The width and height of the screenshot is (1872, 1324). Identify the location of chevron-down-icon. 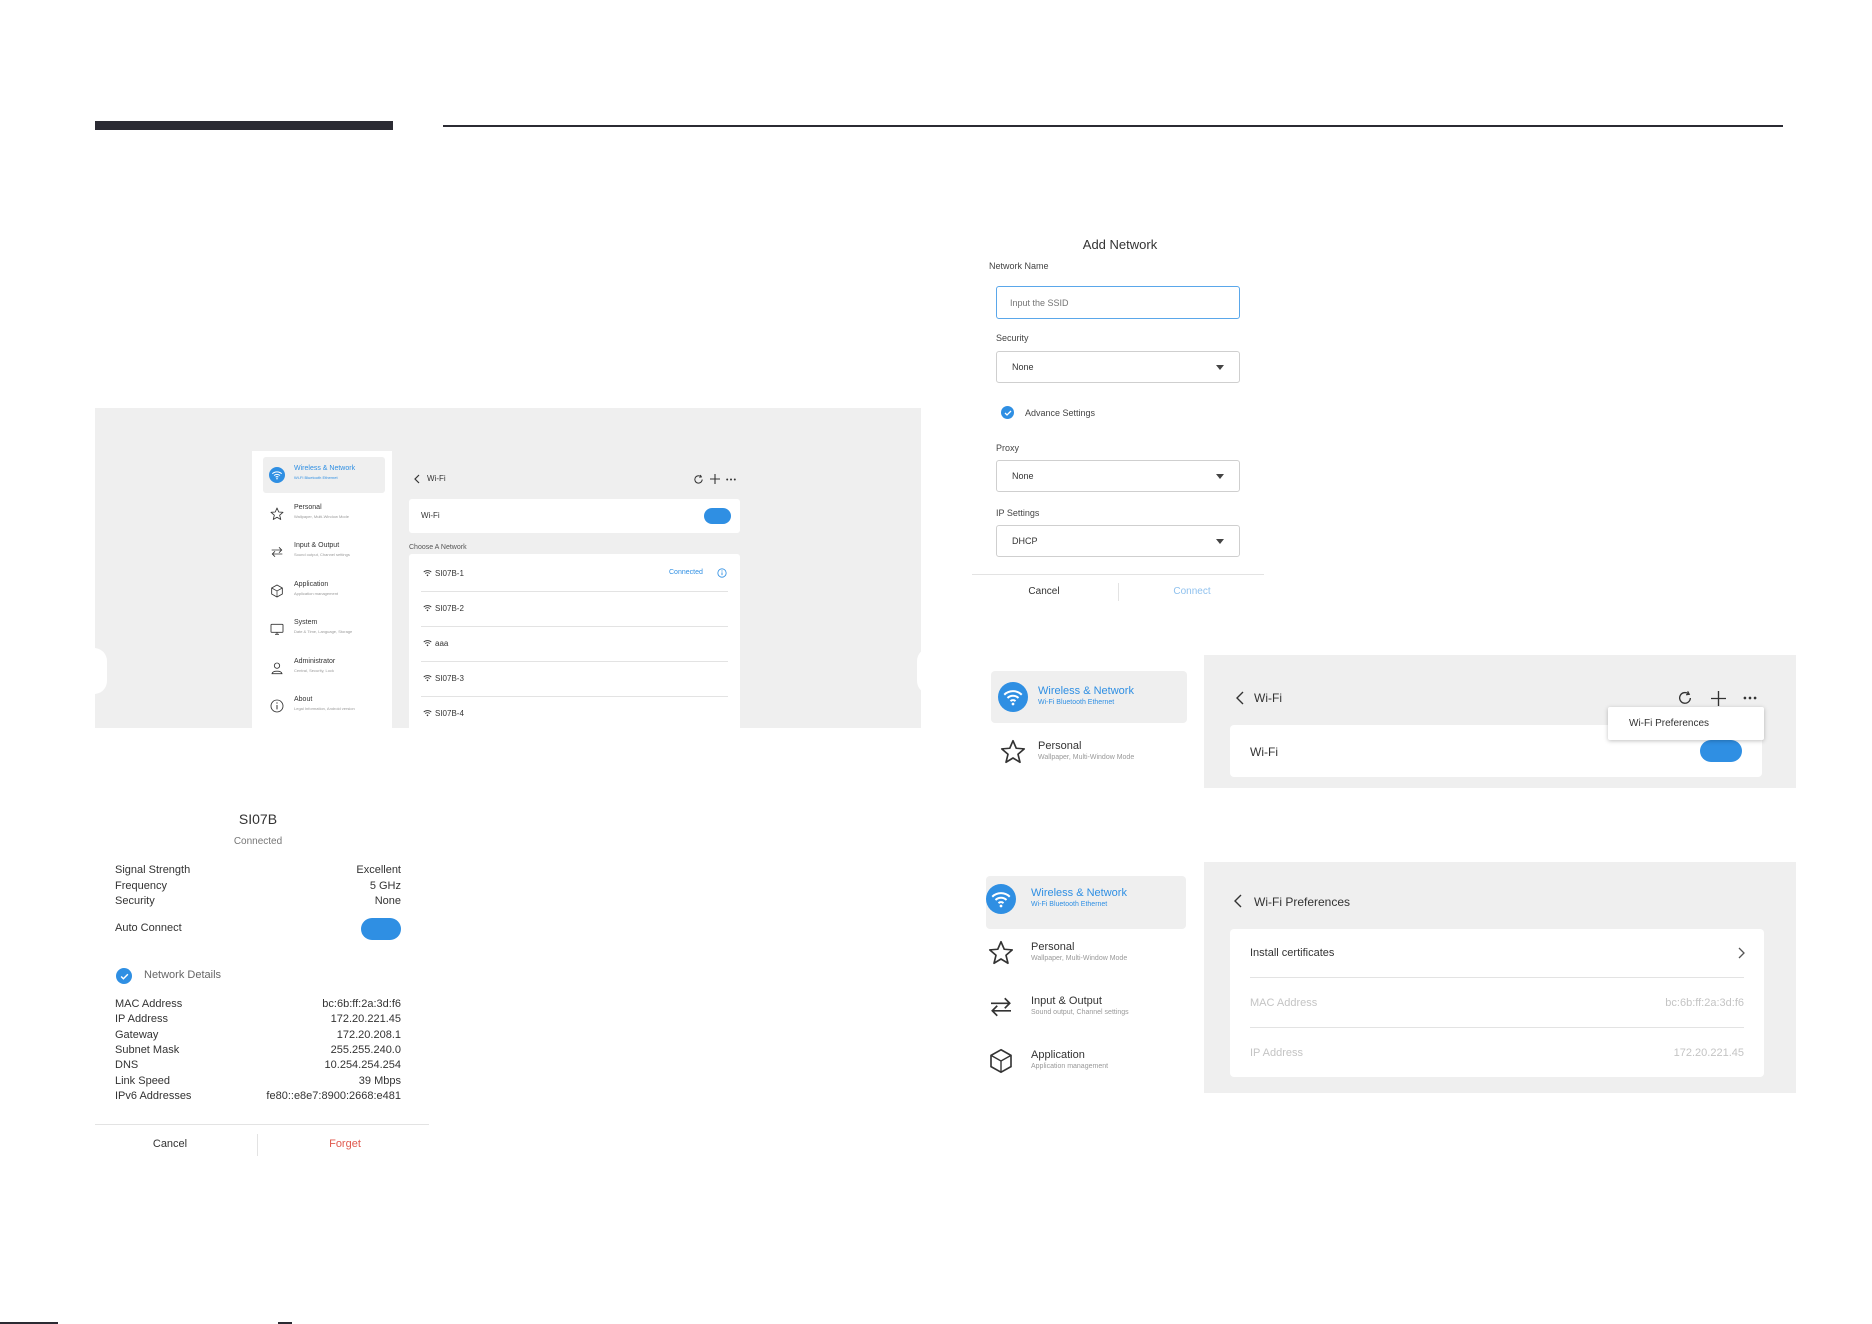
(1220, 367).